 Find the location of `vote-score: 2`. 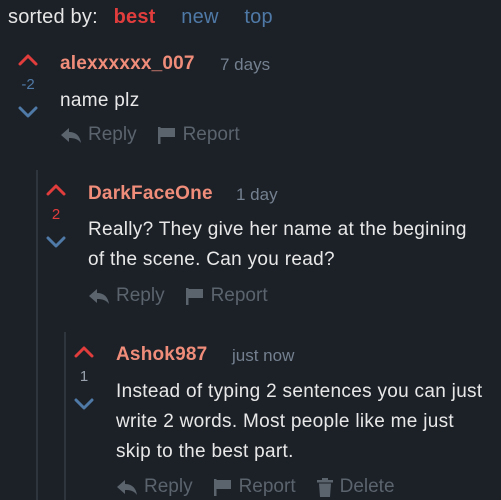

vote-score: 2 is located at coordinates (56, 214).